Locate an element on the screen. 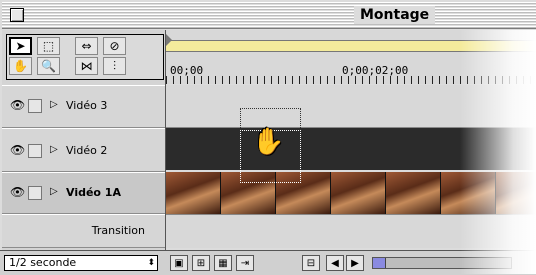  hand-tool-icon: ✋ is located at coordinates (20, 66).